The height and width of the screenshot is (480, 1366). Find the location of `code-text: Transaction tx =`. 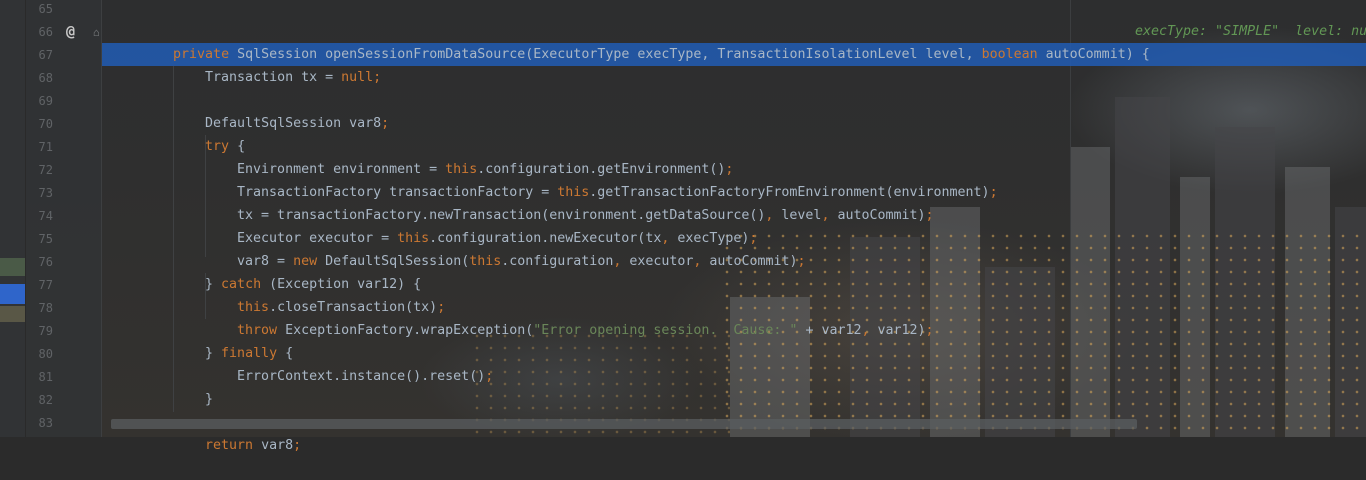

code-text: Transaction tx = is located at coordinates (273, 77).